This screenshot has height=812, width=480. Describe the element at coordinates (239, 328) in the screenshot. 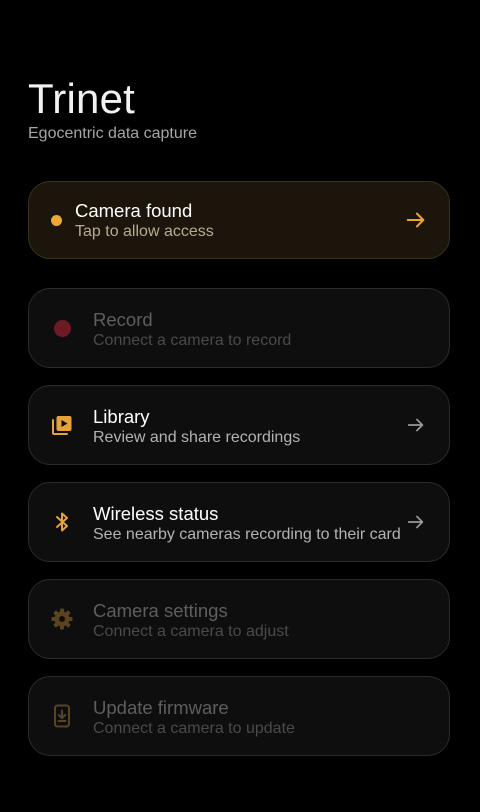

I see `record-card: Record Connect a camera to record` at that location.